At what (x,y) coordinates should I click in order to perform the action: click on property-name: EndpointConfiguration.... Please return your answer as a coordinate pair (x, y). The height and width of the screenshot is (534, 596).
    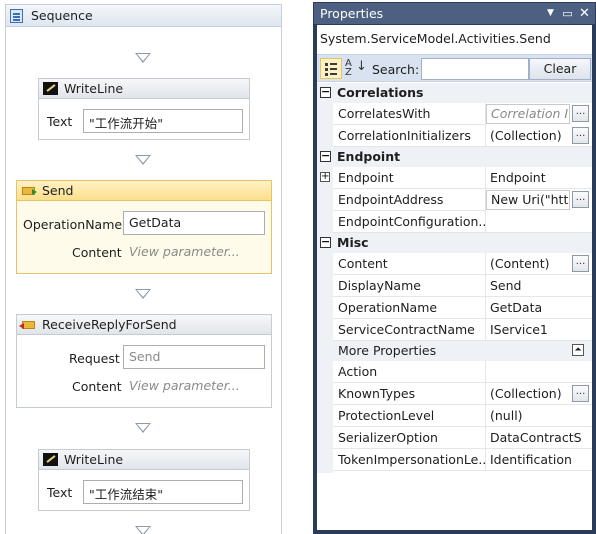
    Looking at the image, I should click on (409, 222).